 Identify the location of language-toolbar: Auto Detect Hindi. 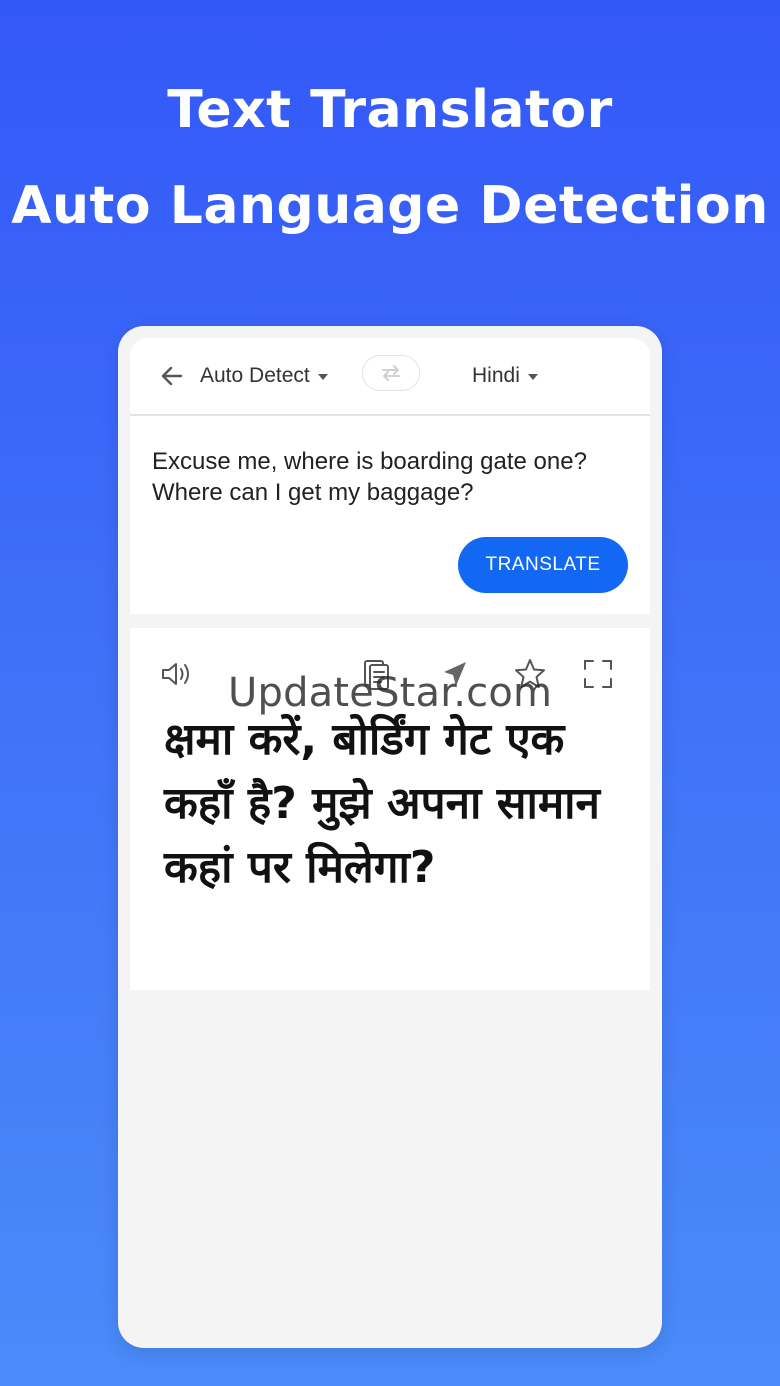
(390, 377).